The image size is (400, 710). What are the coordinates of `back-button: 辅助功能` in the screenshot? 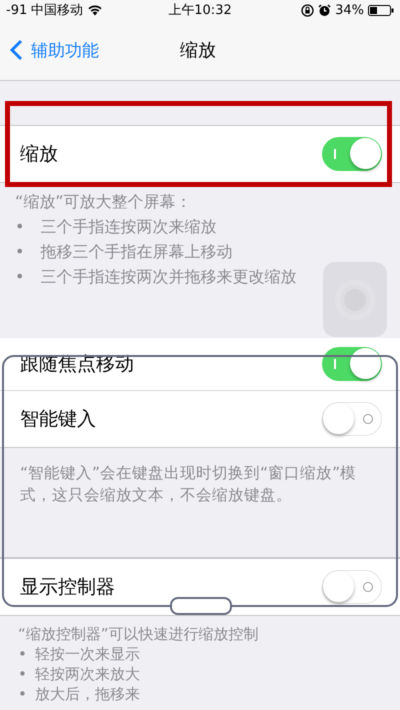 It's located at (49, 50).